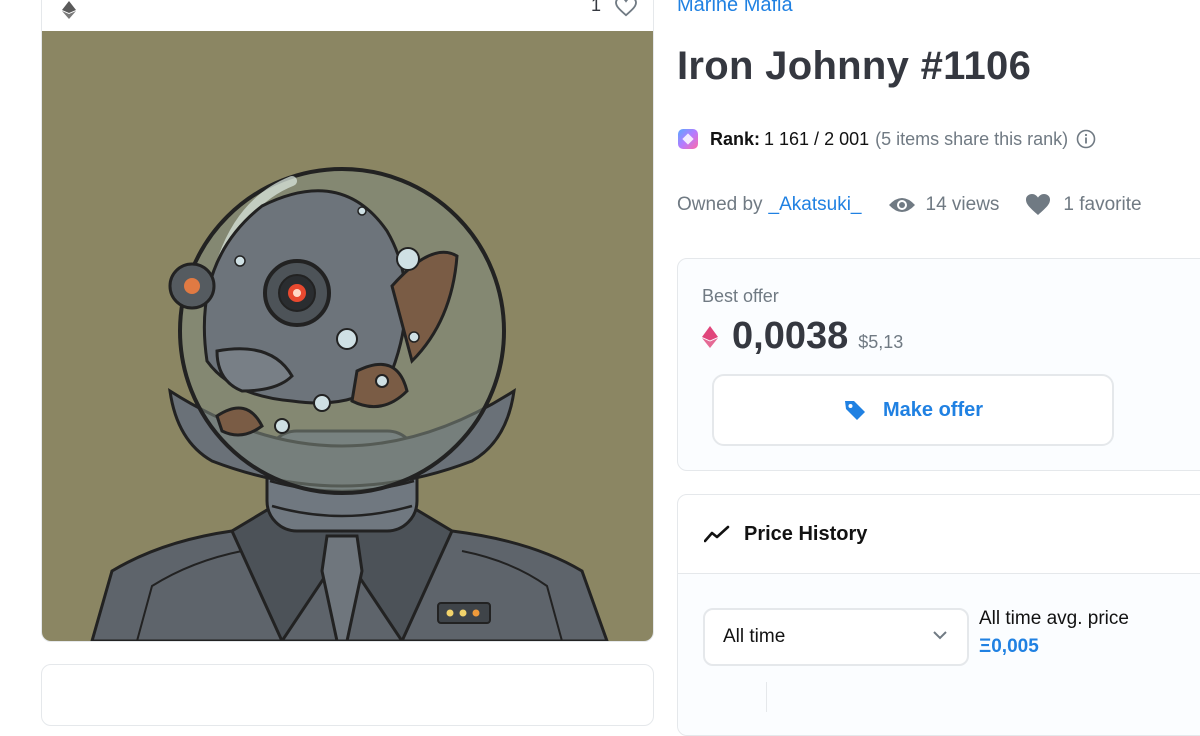  I want to click on info-icon, so click(1086, 139).